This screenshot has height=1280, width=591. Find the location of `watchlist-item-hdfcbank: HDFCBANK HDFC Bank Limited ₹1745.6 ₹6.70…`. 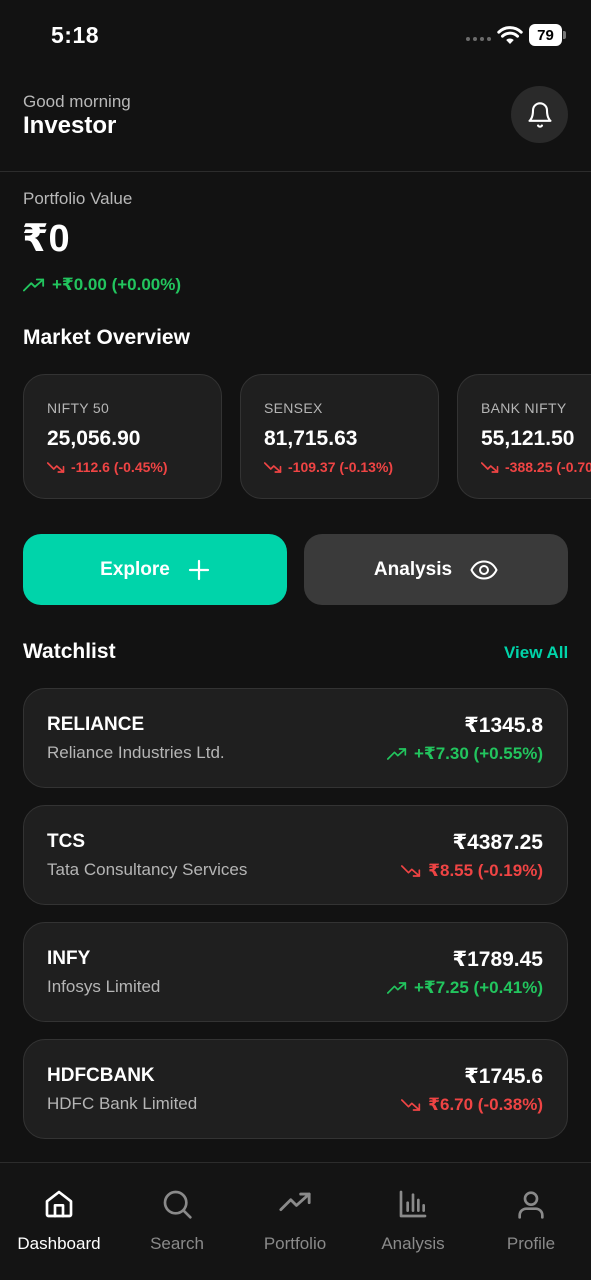

watchlist-item-hdfcbank: HDFCBANK HDFC Bank Limited ₹1745.6 ₹6.70… is located at coordinates (295, 1089).